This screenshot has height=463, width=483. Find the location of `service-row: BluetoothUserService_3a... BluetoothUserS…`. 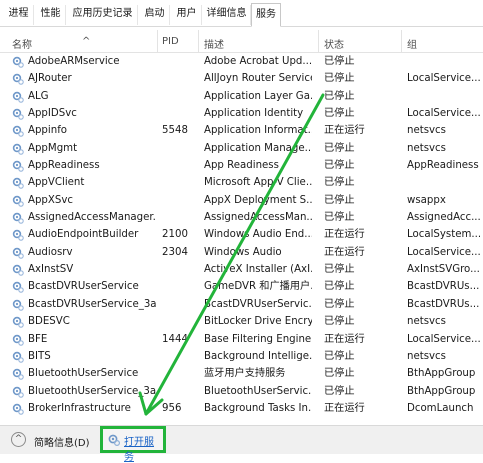

service-row: BluetoothUserService_3a... BluetoothUserS… is located at coordinates (241, 391).